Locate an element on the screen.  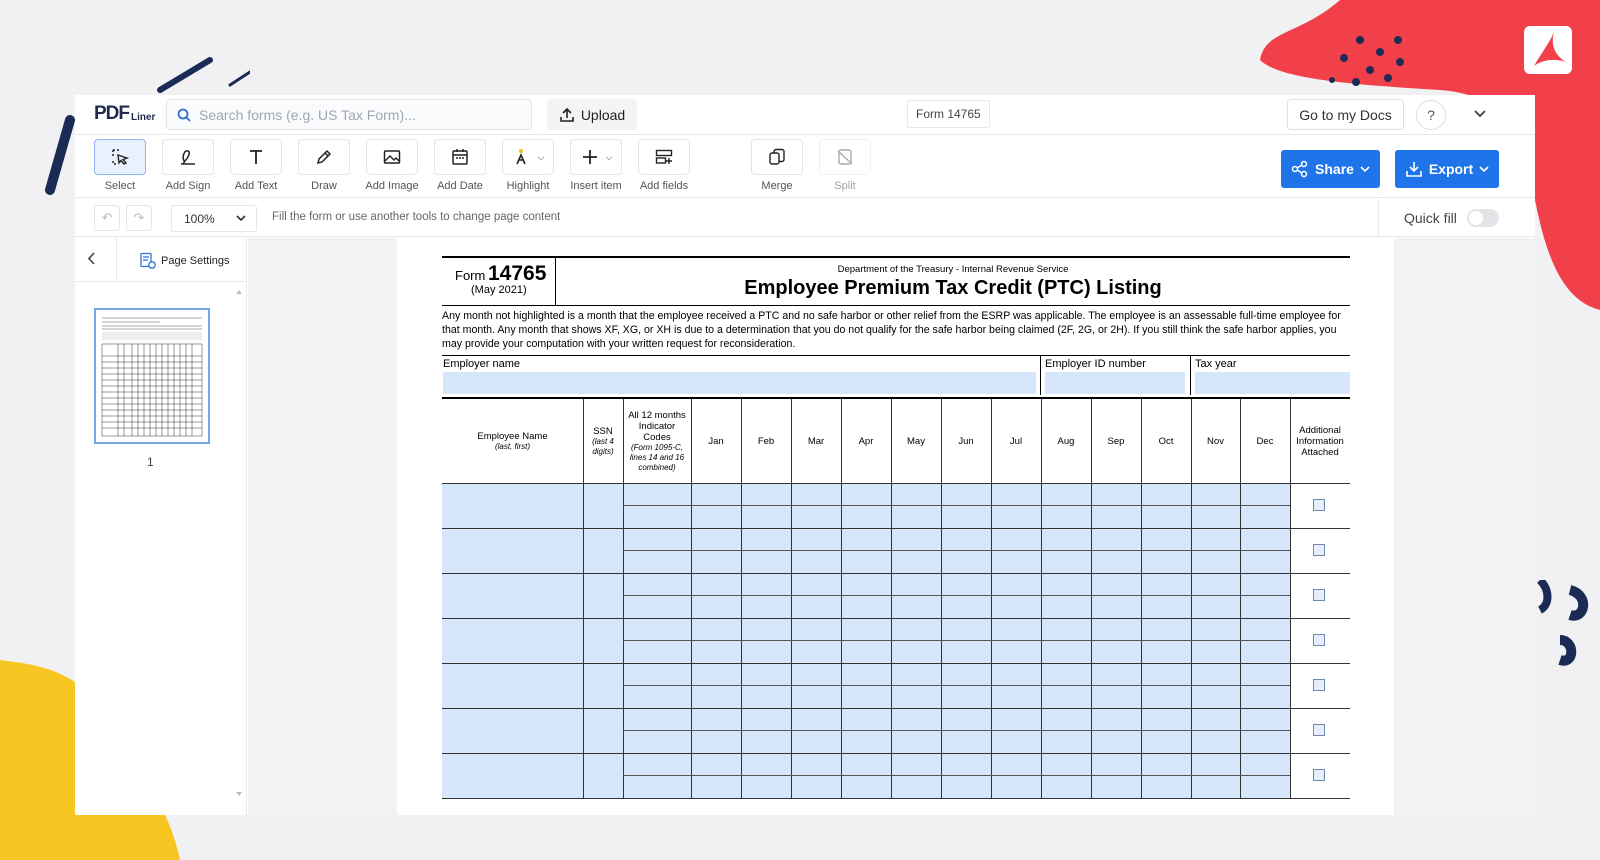
thumbnail-scrollbar is located at coordinates (239, 543).